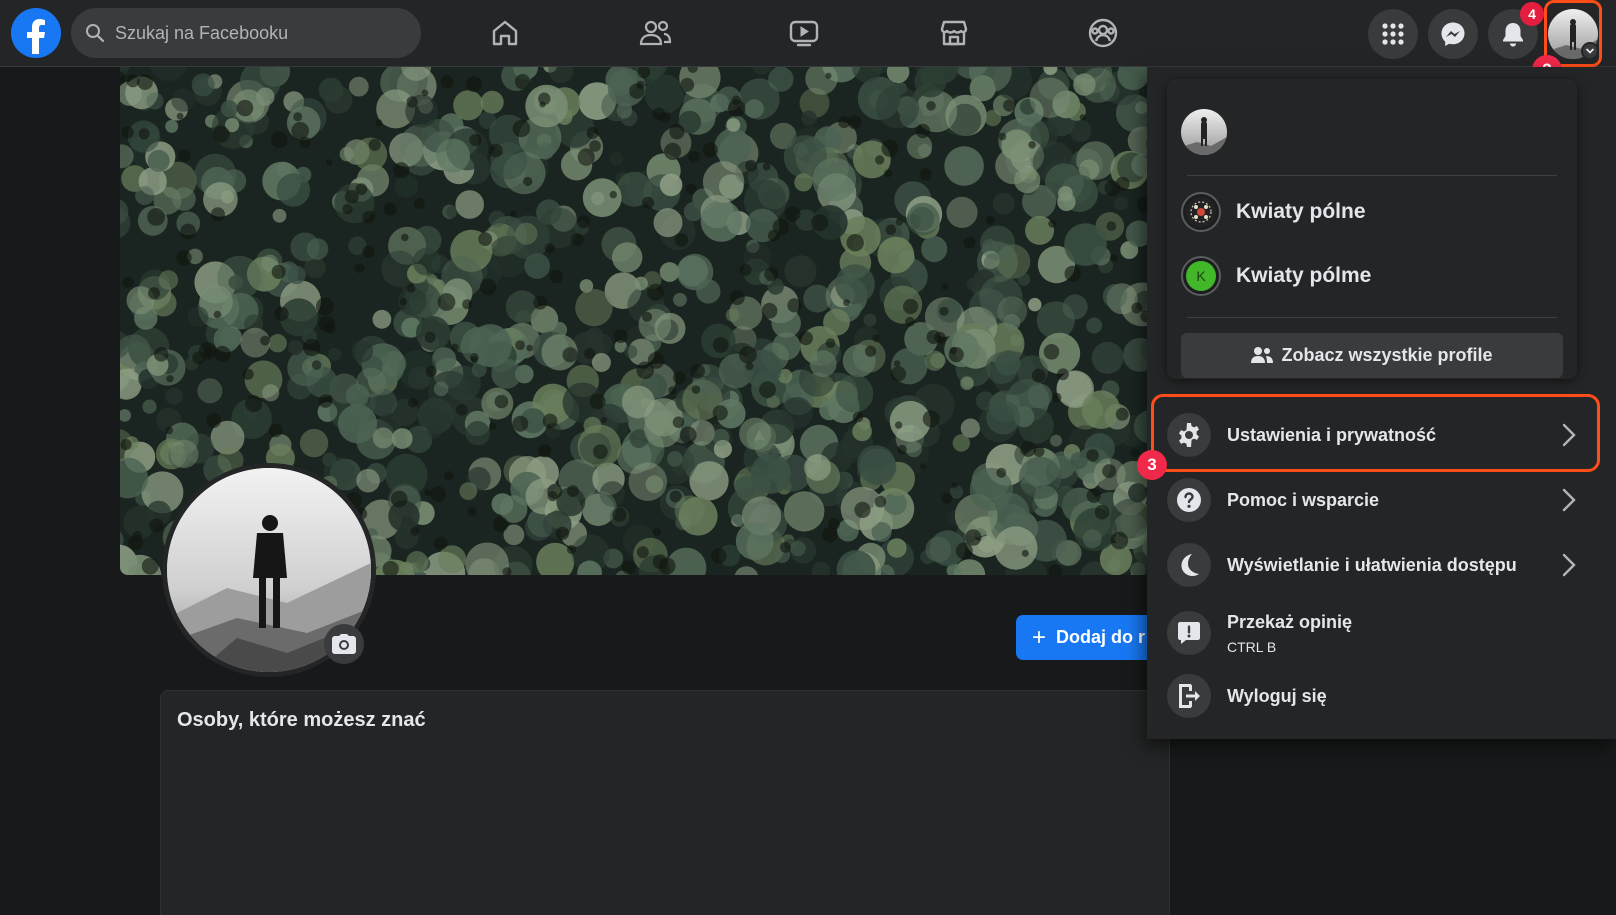 The height and width of the screenshot is (915, 1616). Describe the element at coordinates (1372, 317) in the screenshot. I see `profiles-divider-bottom` at that location.